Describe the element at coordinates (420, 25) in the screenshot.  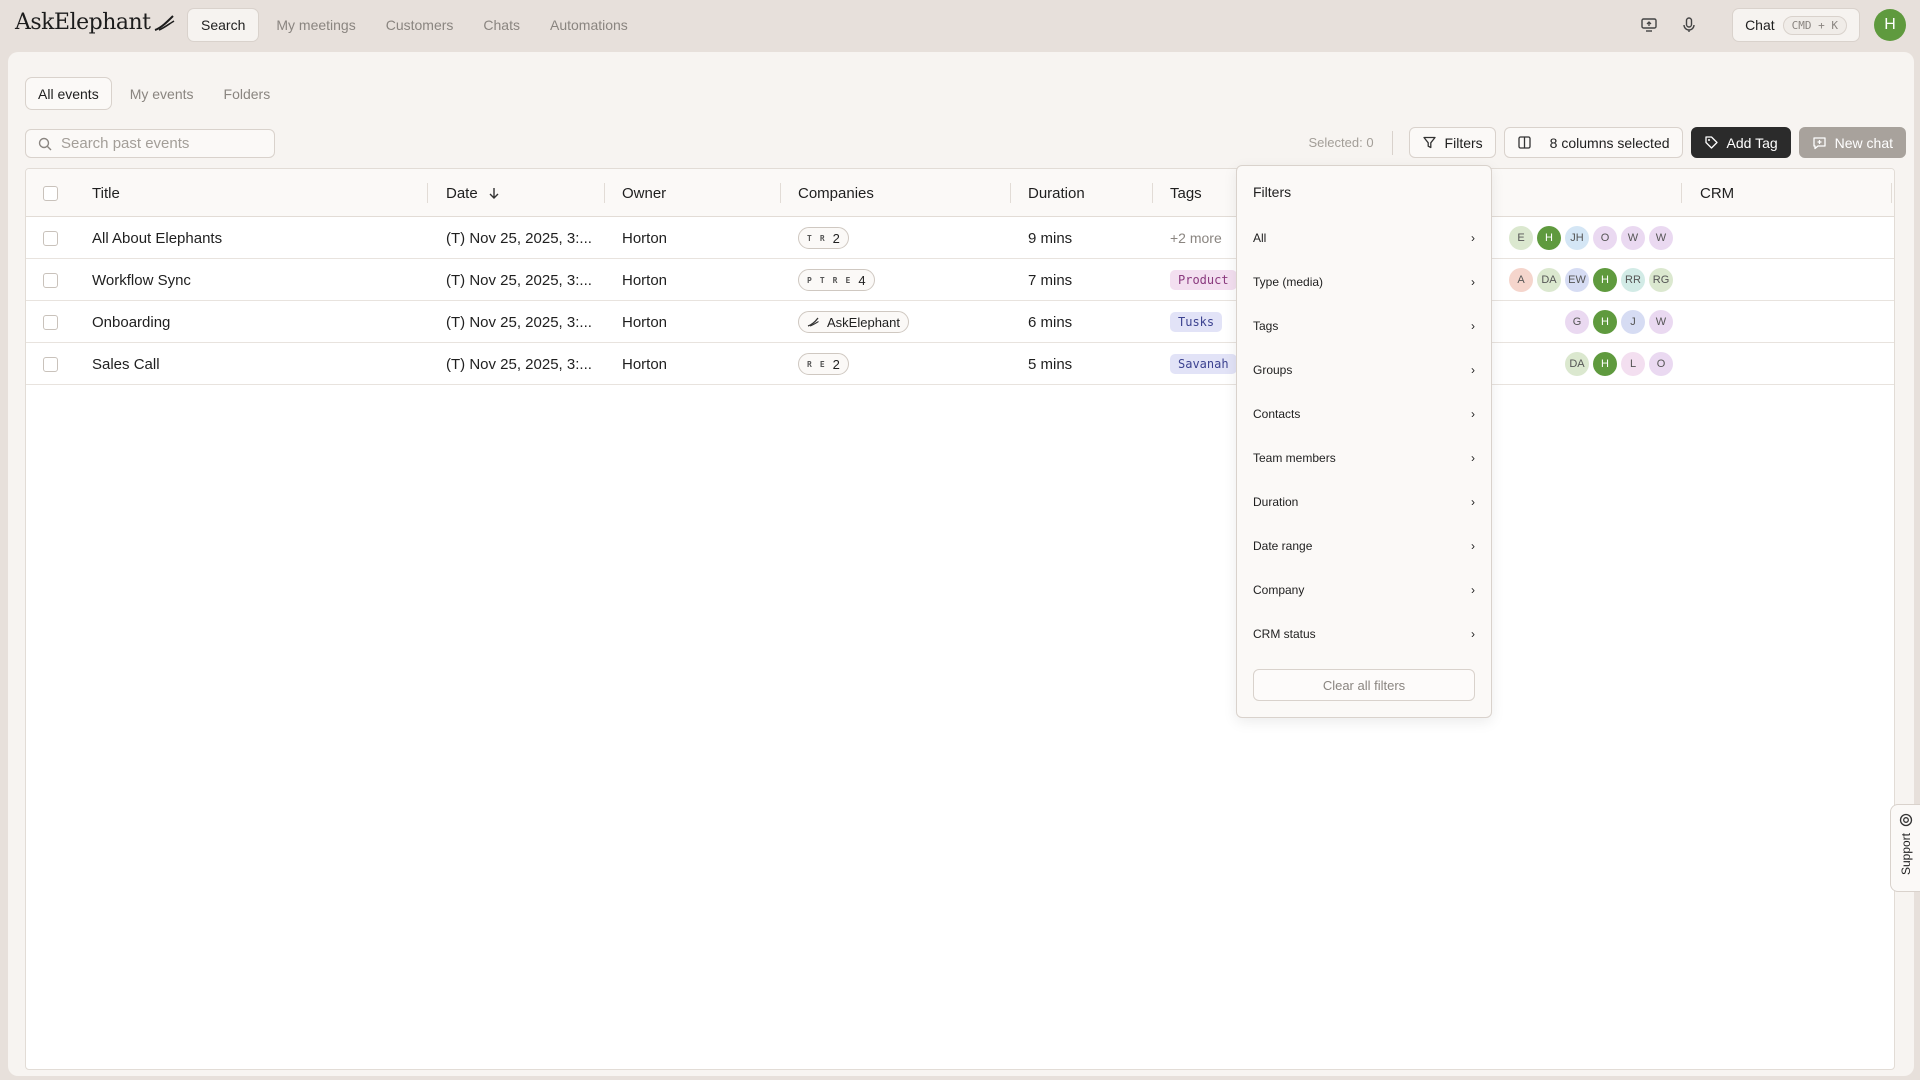
I see `nav-customers: Customers` at that location.